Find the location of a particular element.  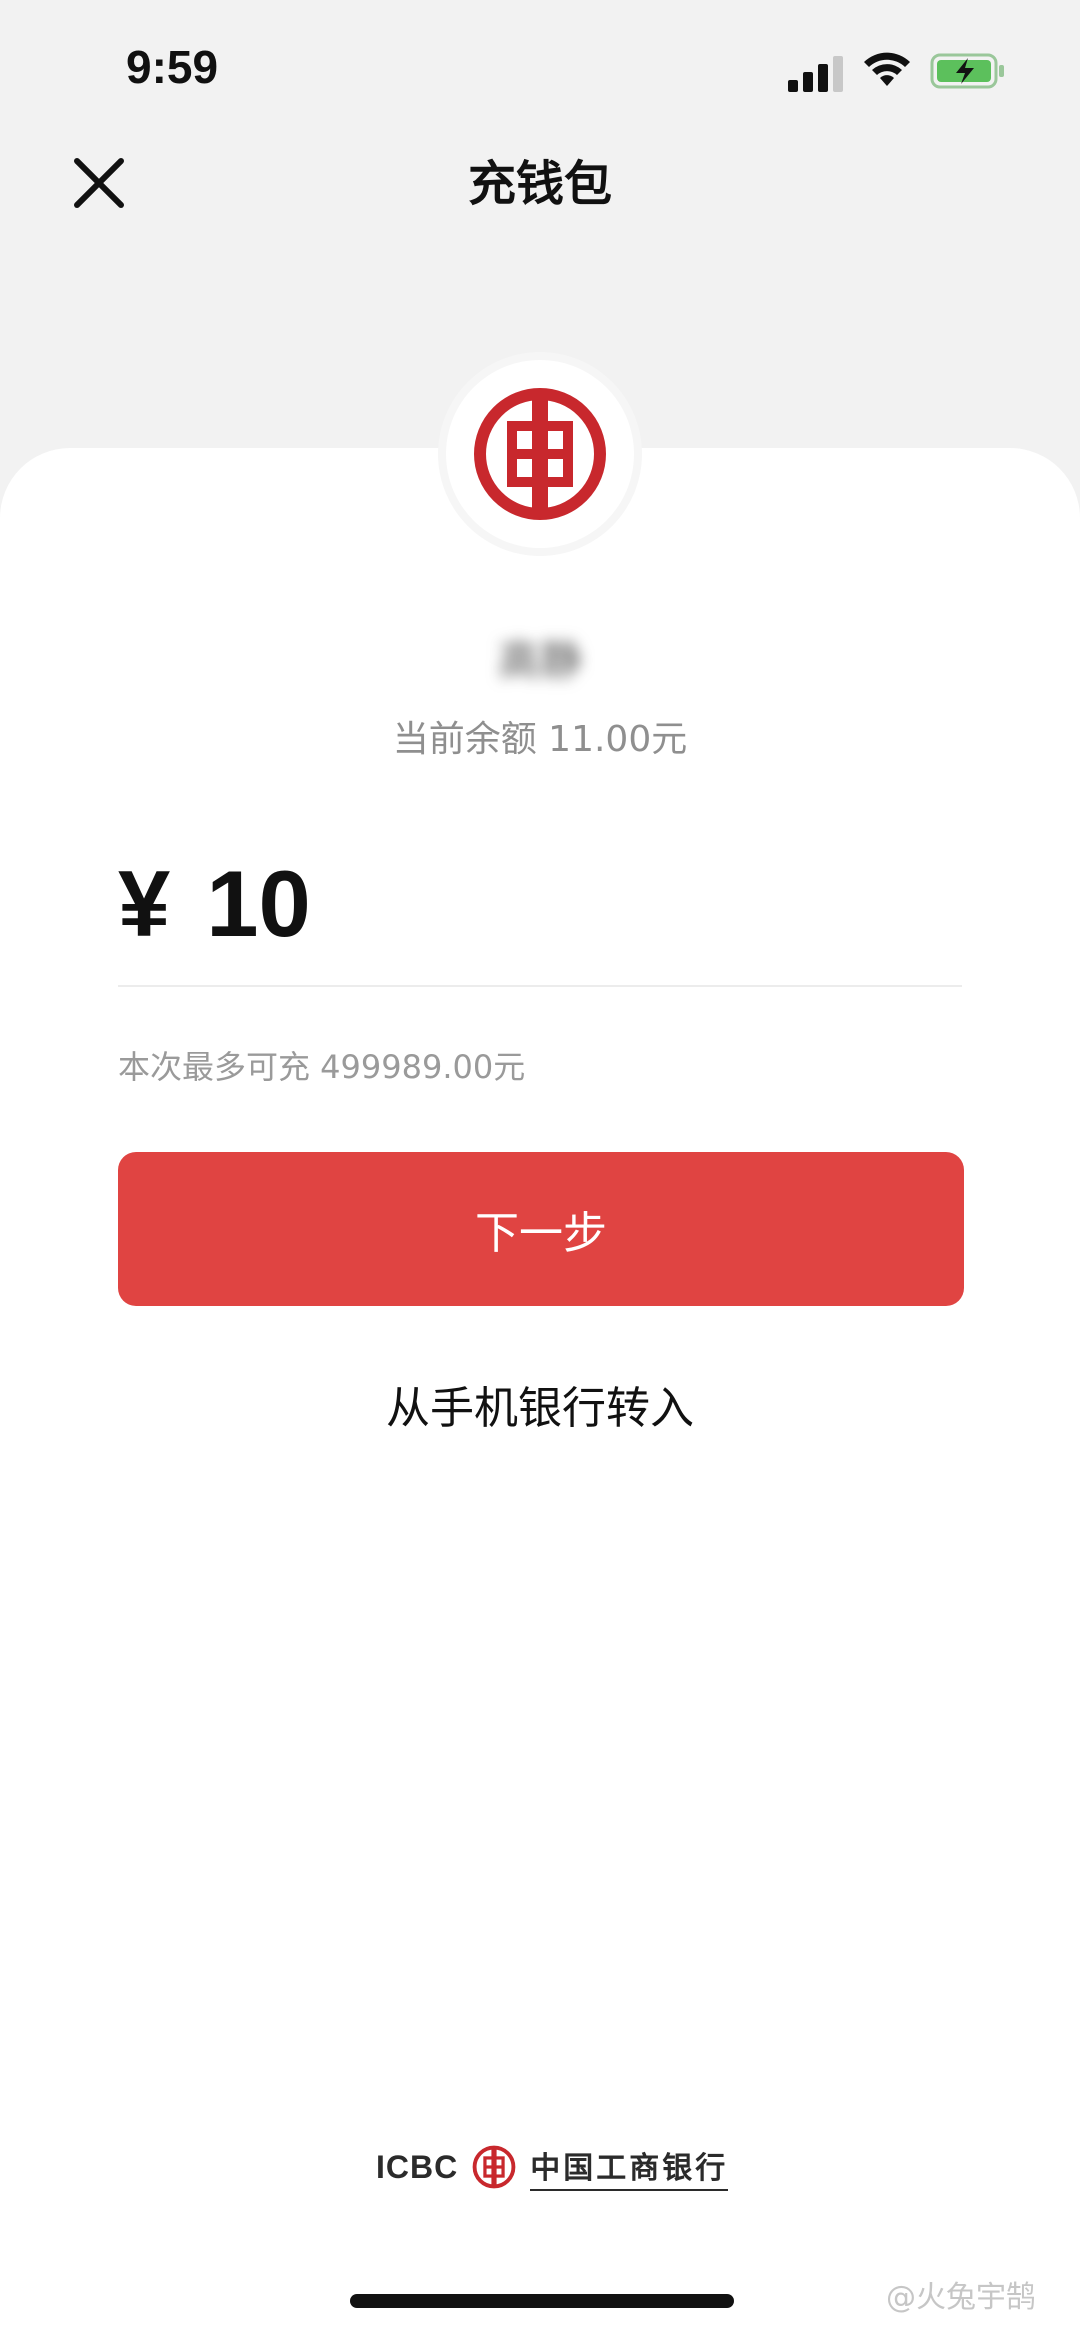

status-time: 9:59 is located at coordinates (172, 67).